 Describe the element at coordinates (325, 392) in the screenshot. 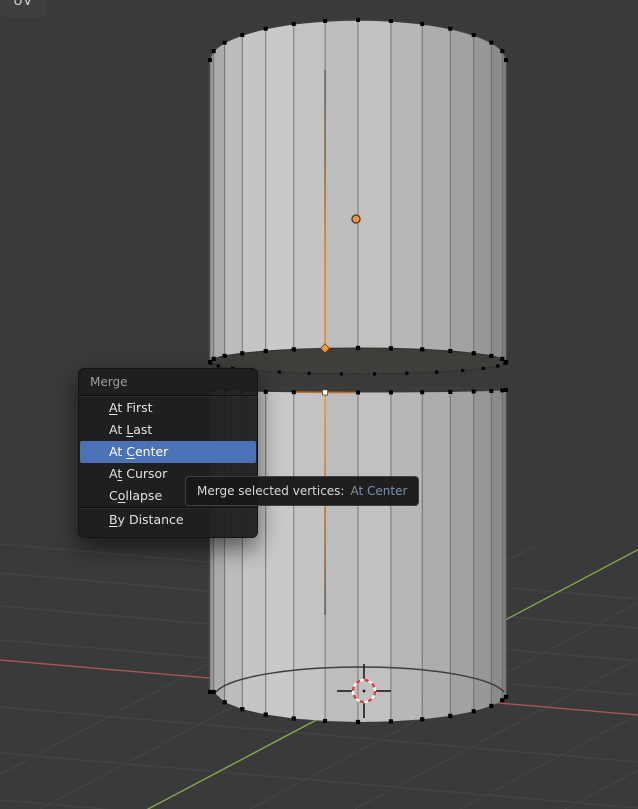

I see `active-vertex` at that location.